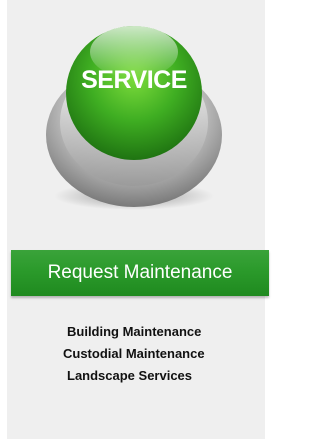 Image resolution: width=320 pixels, height=439 pixels. I want to click on service-item-custodial-maintenance: Custodial Maintenance, so click(165, 354).